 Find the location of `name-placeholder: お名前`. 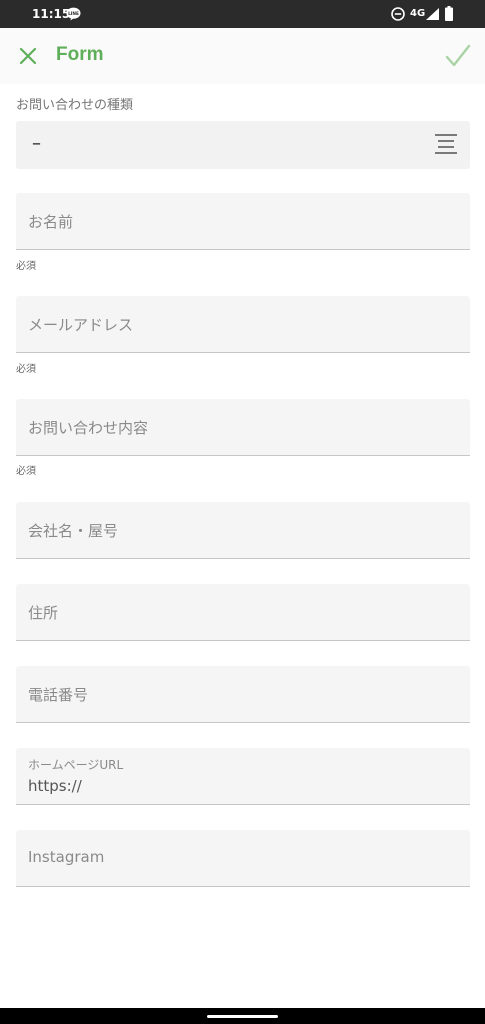

name-placeholder: お名前 is located at coordinates (51, 222).